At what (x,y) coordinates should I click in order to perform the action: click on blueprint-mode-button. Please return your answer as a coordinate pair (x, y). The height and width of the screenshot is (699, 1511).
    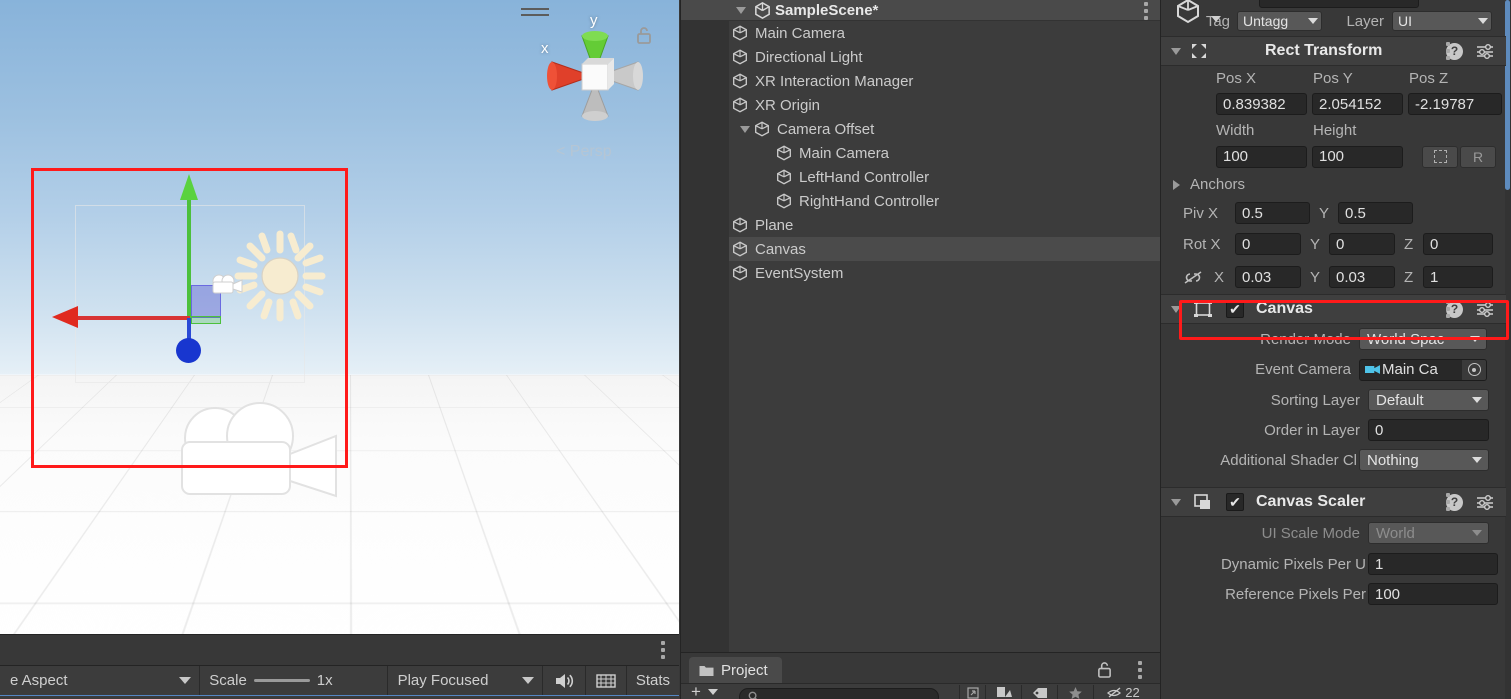
    Looking at the image, I should click on (1440, 156).